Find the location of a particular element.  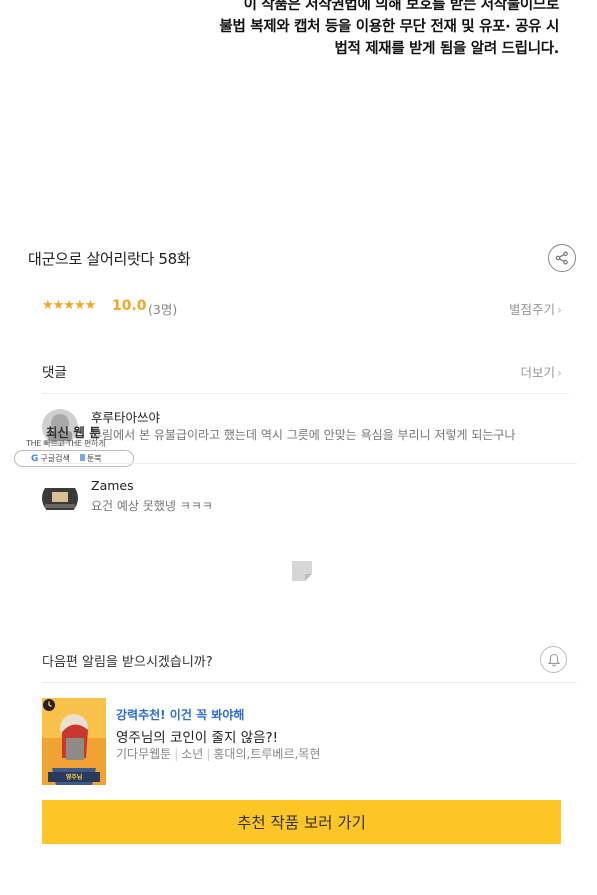

site-watermark: 최신 웹 툰 THE 빠르고 THE 편하게 G 구글검색 툰북 is located at coordinates (76, 444).